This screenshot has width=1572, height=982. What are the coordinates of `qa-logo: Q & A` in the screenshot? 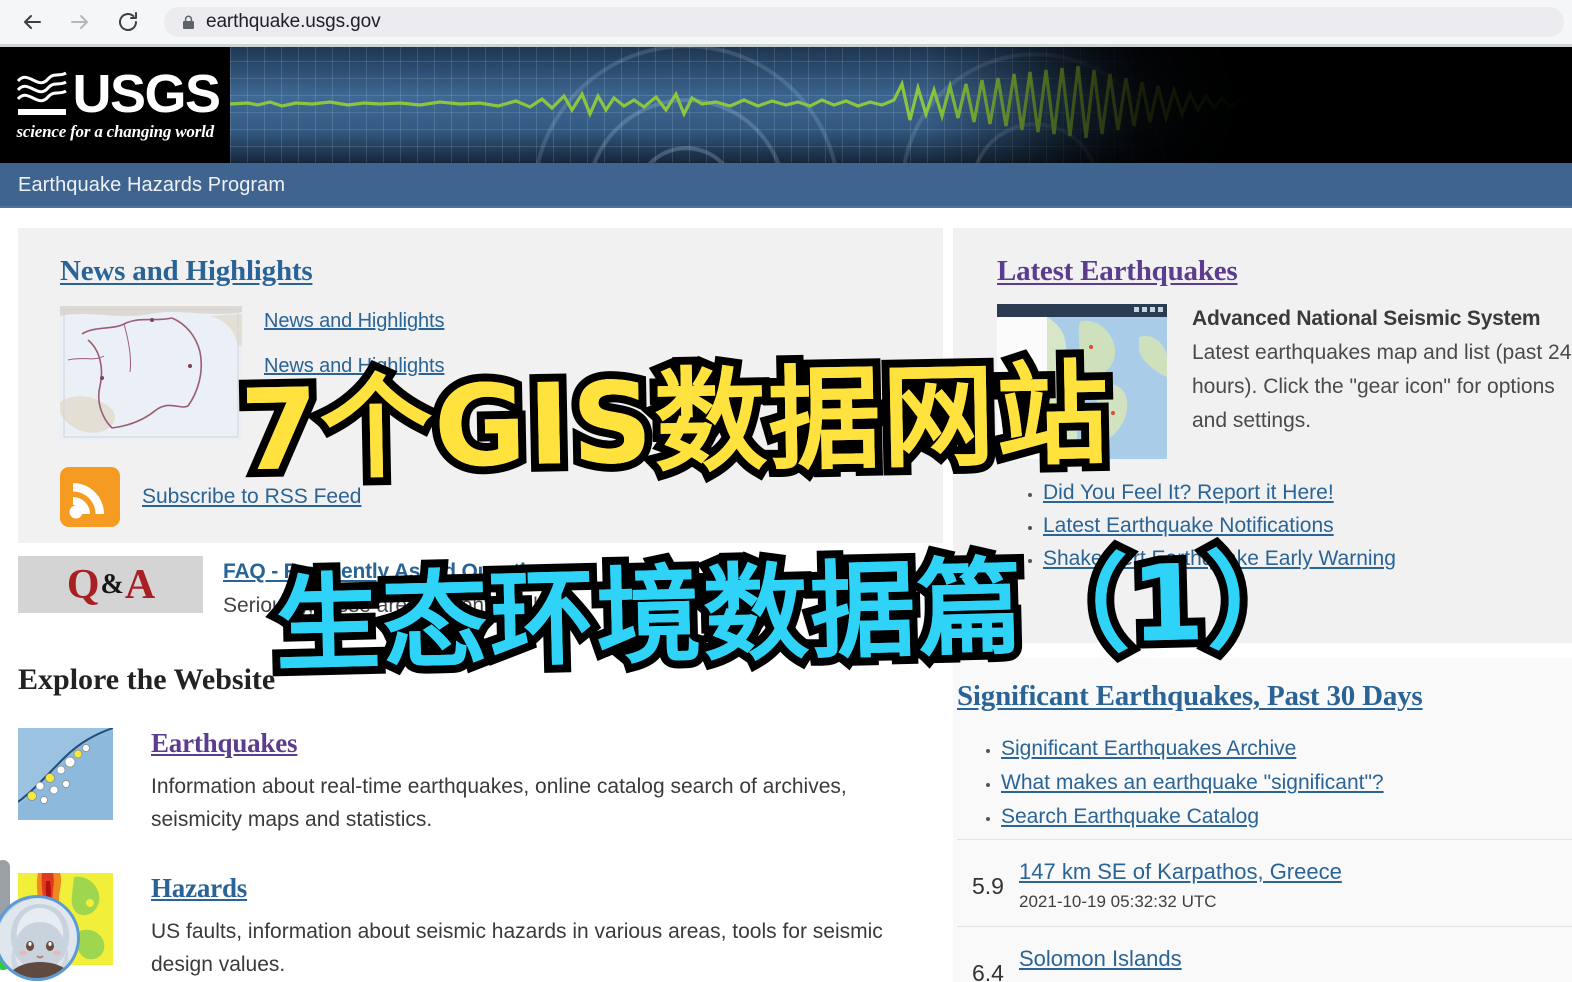 It's located at (110, 584).